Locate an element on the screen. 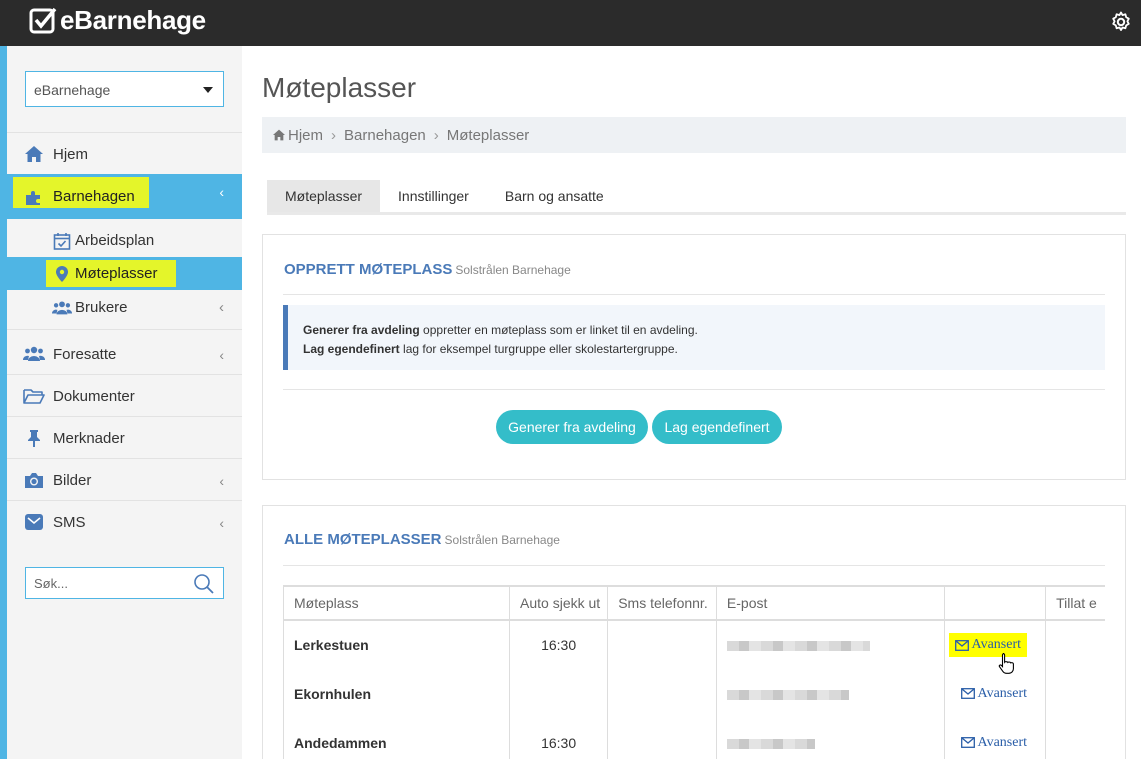 The height and width of the screenshot is (759, 1141). panel-title: OPPRETT MØTEPLASS Solstrålen Barnehage is located at coordinates (427, 269).